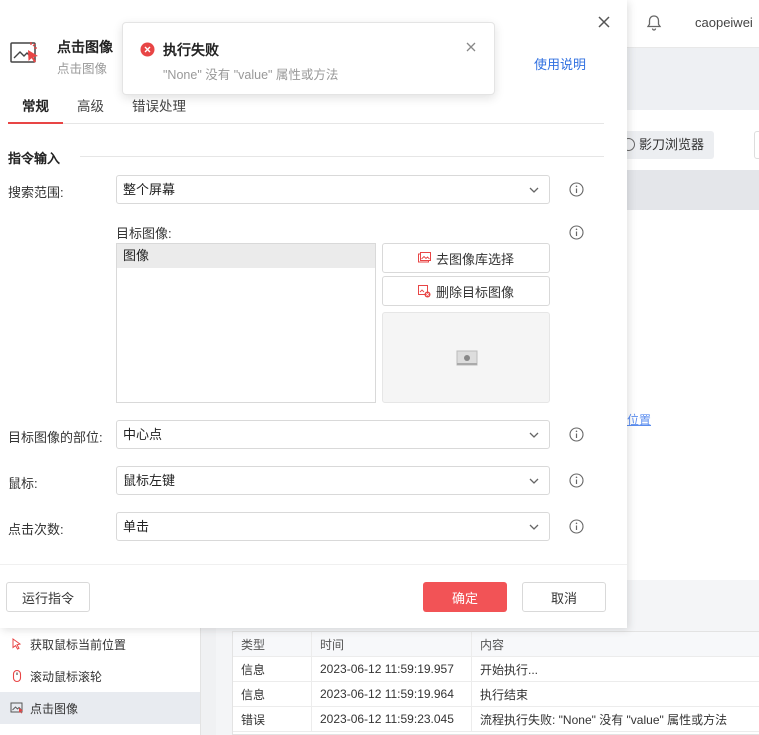 Image resolution: width=759 pixels, height=735 pixels. I want to click on log-header-time: 时间, so click(392, 644).